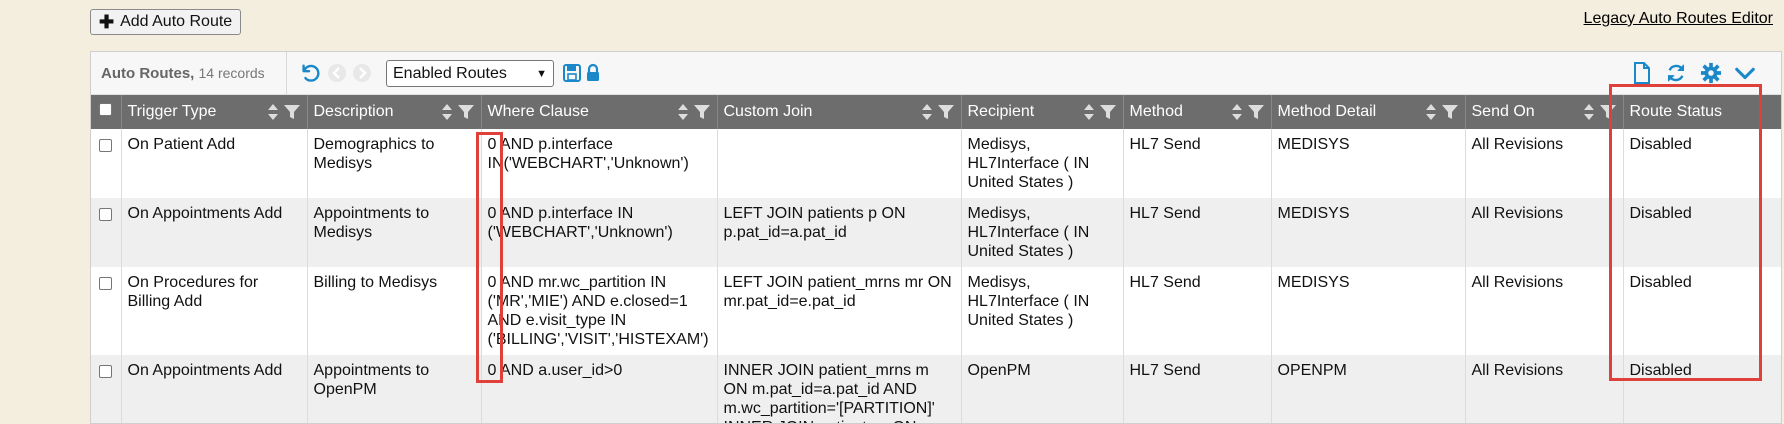  I want to click on record-count: 14 records, so click(231, 73).